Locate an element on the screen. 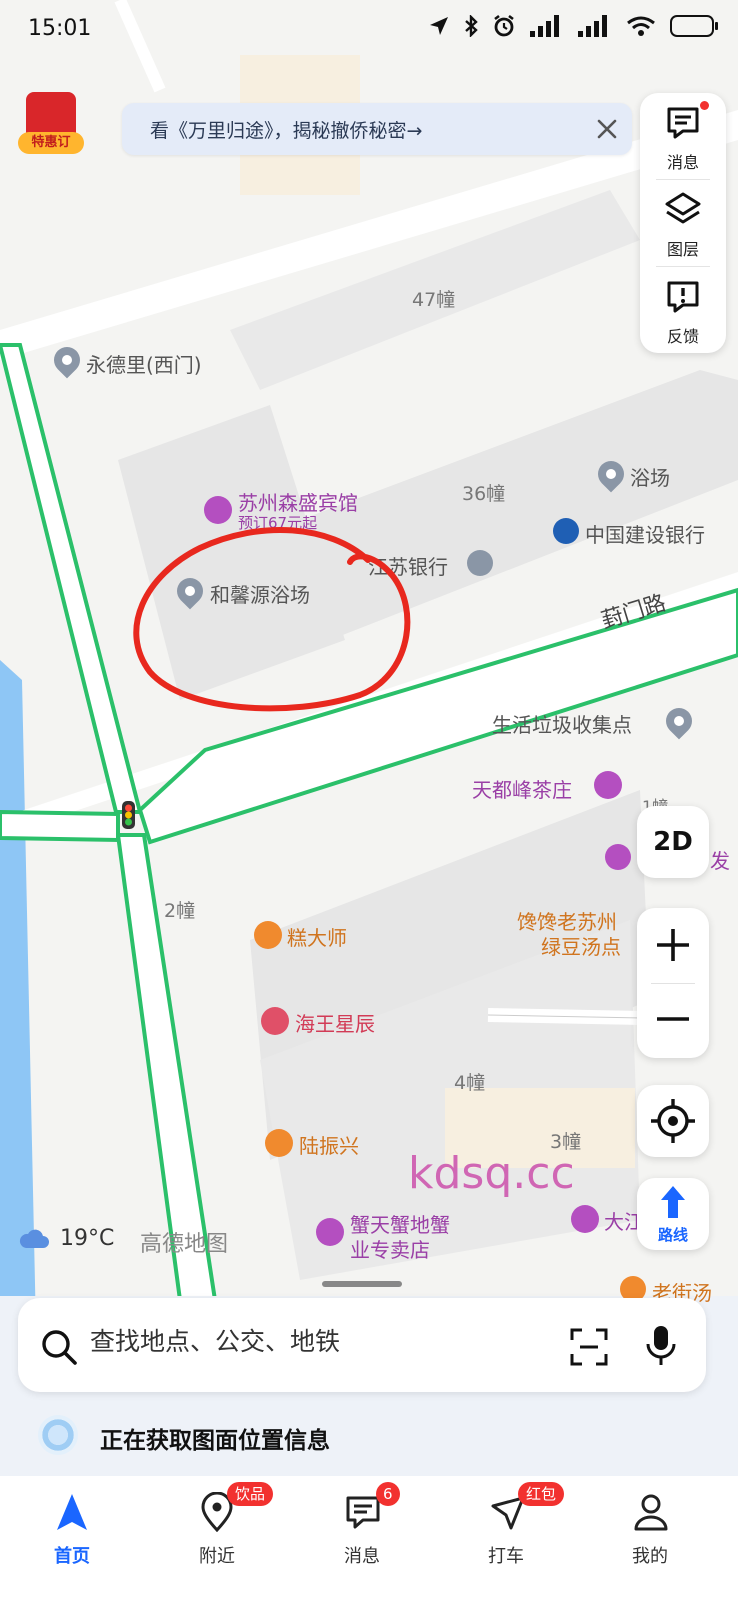  feedback-button: 反馈 is located at coordinates (683, 310).